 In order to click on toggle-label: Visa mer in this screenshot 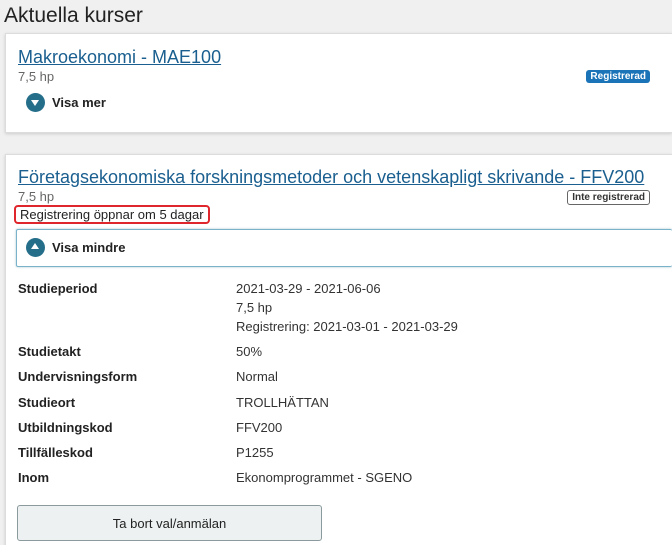, I will do `click(79, 102)`.